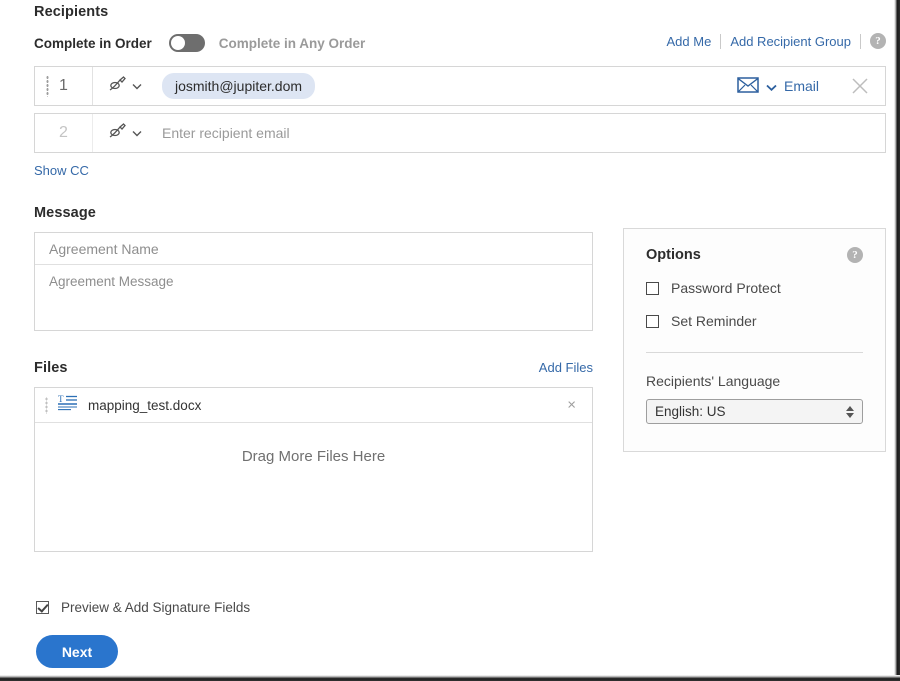  I want to click on options-heading: Options, so click(673, 255).